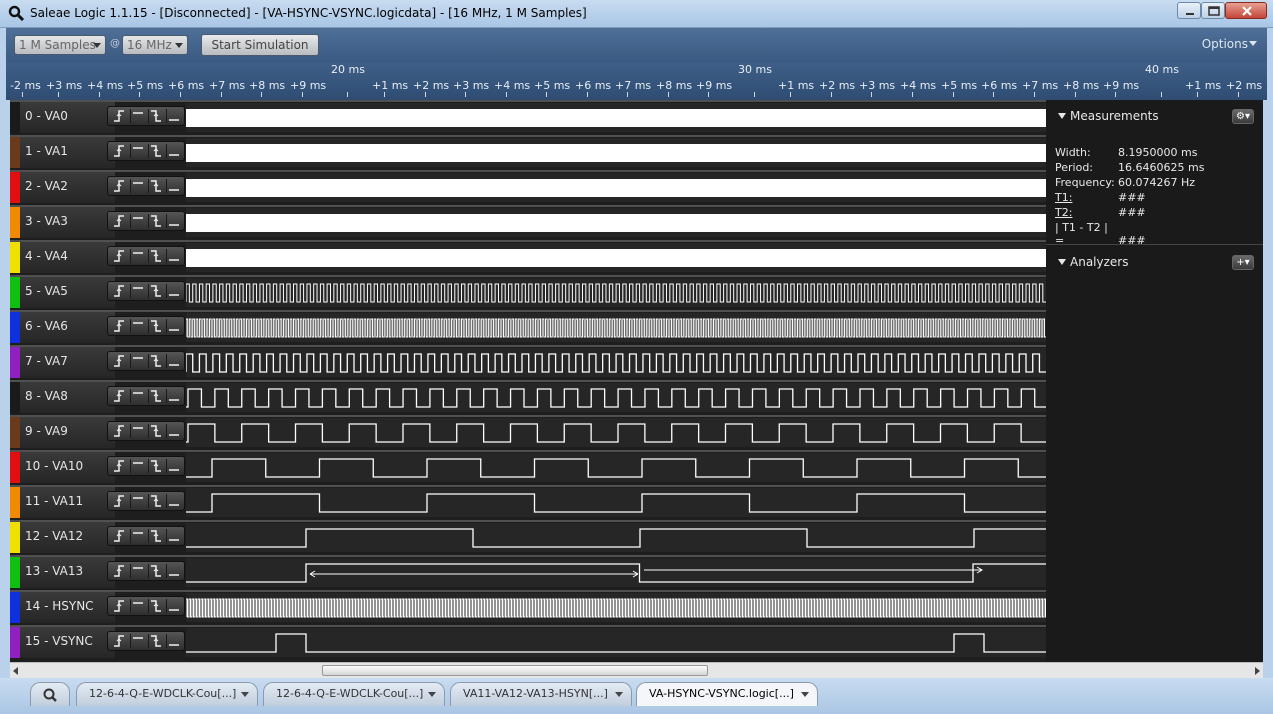 Image resolution: width=1273 pixels, height=714 pixels. I want to click on maximize-button, so click(1213, 10).